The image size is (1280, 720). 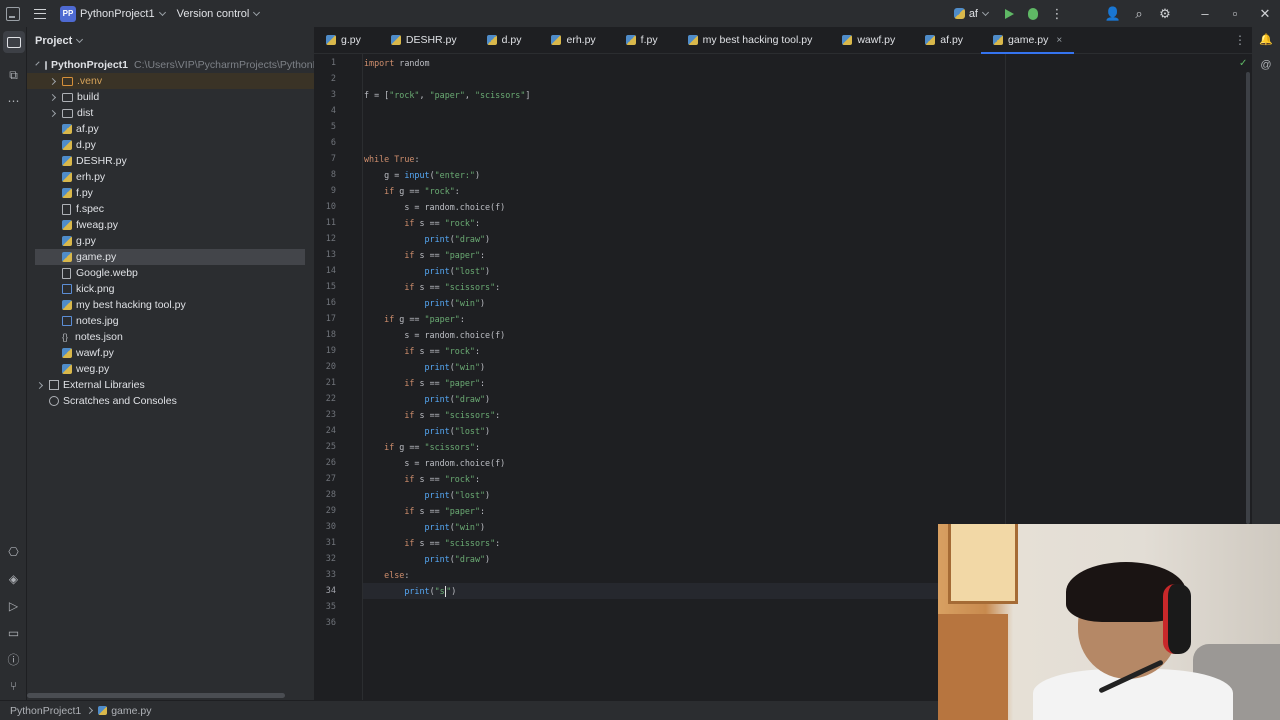 What do you see at coordinates (170, 241) in the screenshot?
I see `tree-item-file: g.py` at bounding box center [170, 241].